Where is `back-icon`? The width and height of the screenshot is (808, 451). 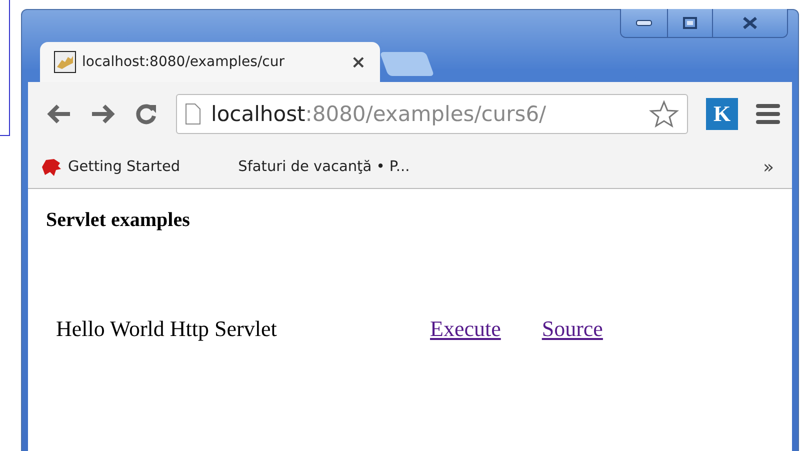
back-icon is located at coordinates (59, 114).